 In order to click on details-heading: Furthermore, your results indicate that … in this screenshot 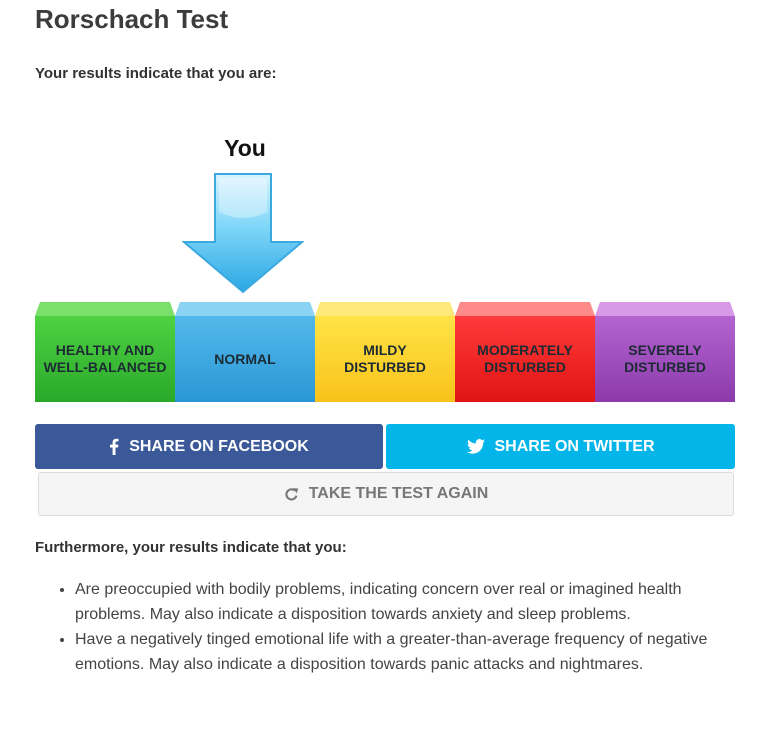, I will do `click(191, 547)`.